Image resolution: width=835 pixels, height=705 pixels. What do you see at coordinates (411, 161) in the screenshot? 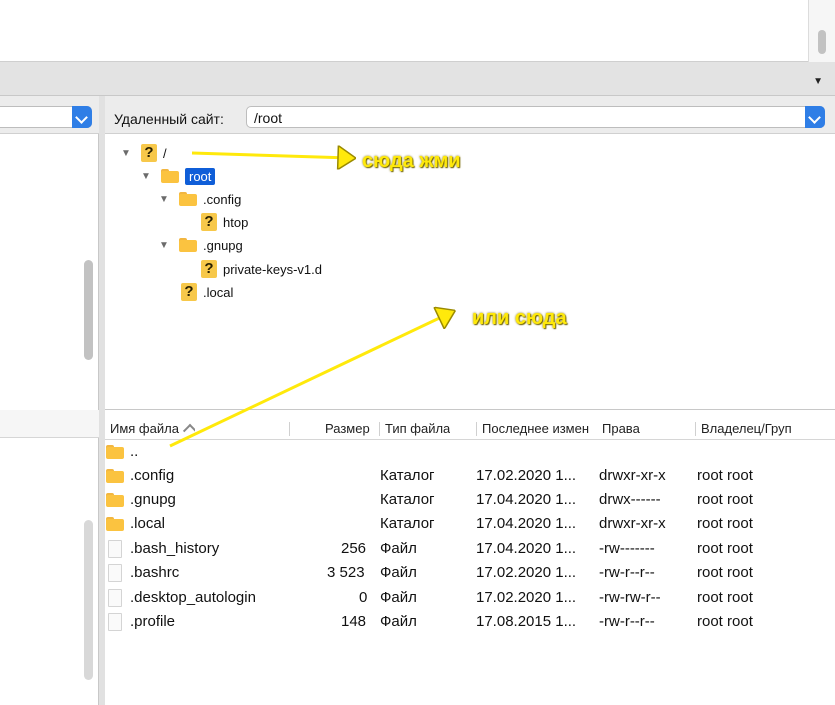
I see `annotation-click-here: сюда жми` at bounding box center [411, 161].